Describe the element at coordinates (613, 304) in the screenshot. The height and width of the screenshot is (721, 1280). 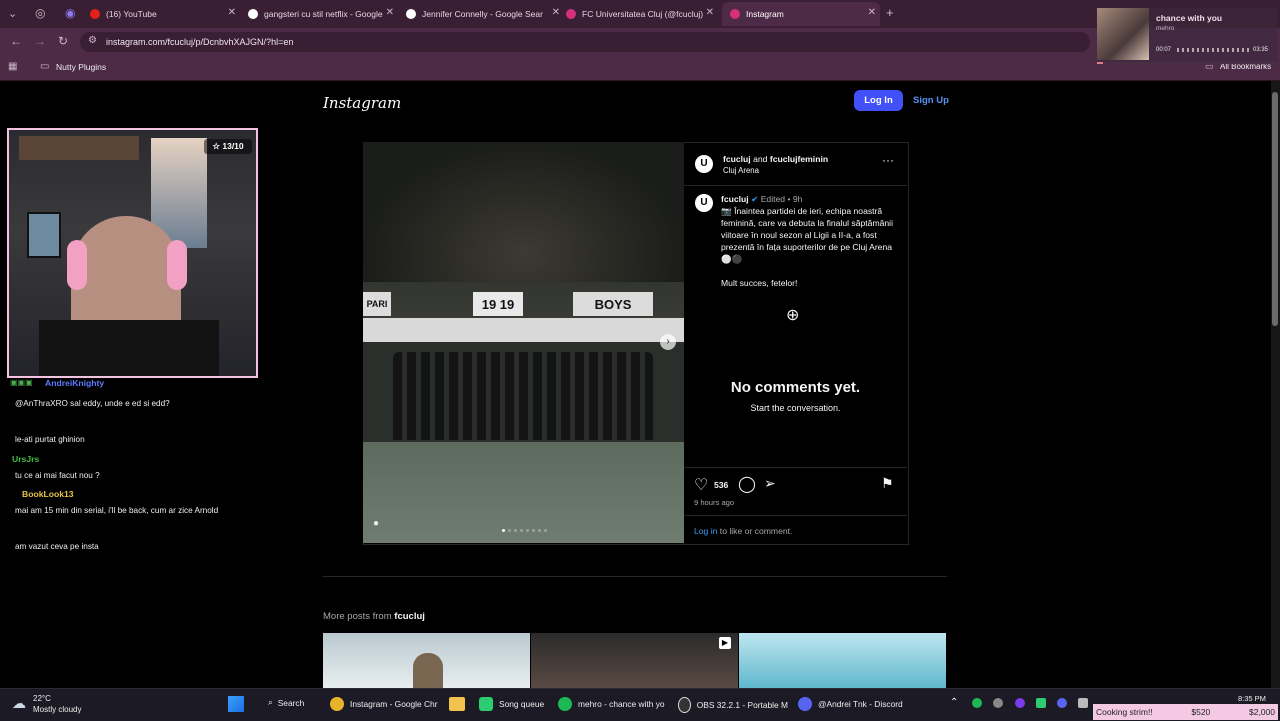
I see `fan-banner-right: BOYS` at that location.